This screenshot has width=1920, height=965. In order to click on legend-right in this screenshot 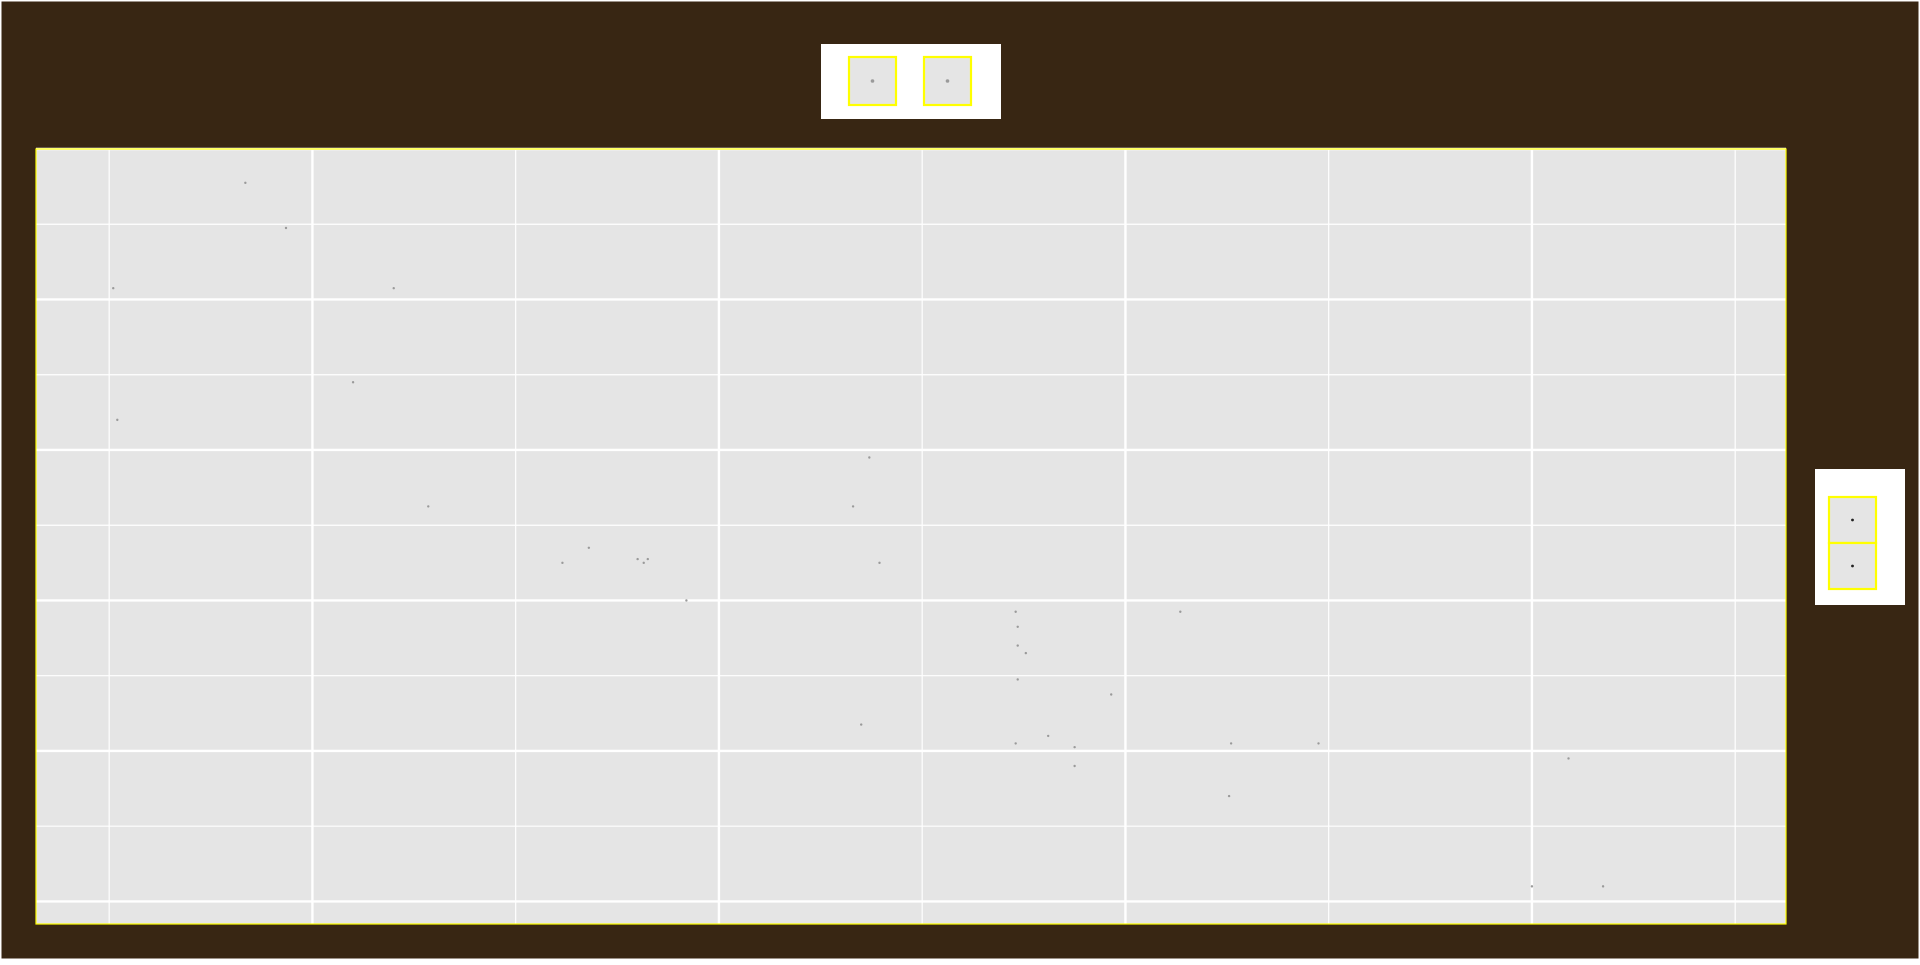, I will do `click(1860, 537)`.